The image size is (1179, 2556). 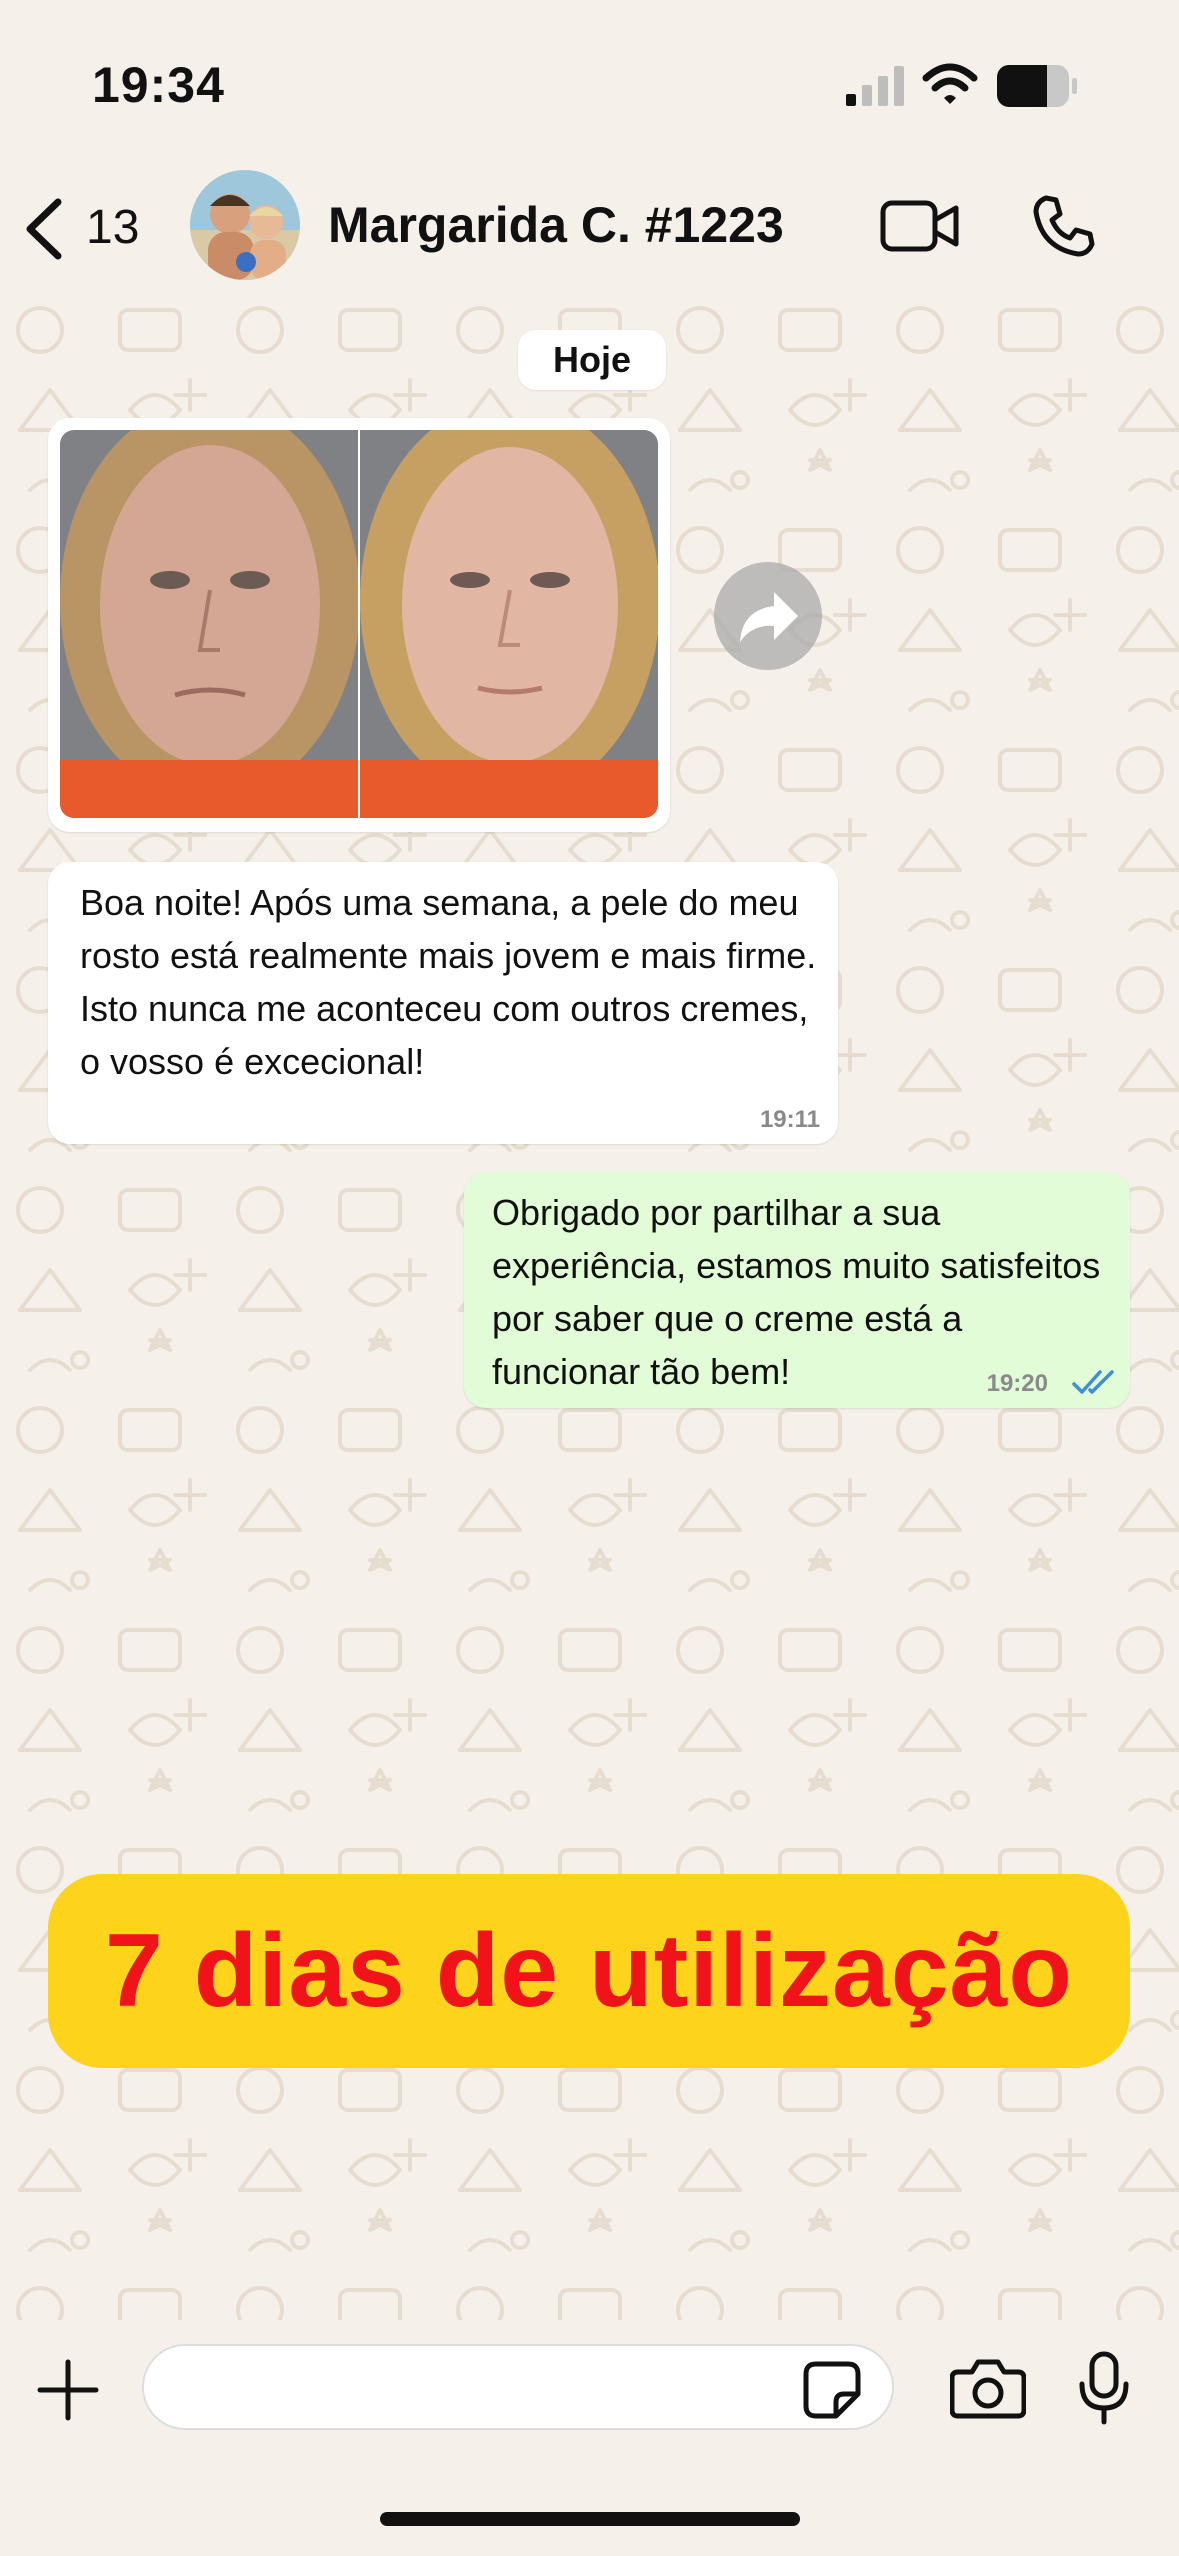 I want to click on unread-count: 13, so click(x=112, y=227).